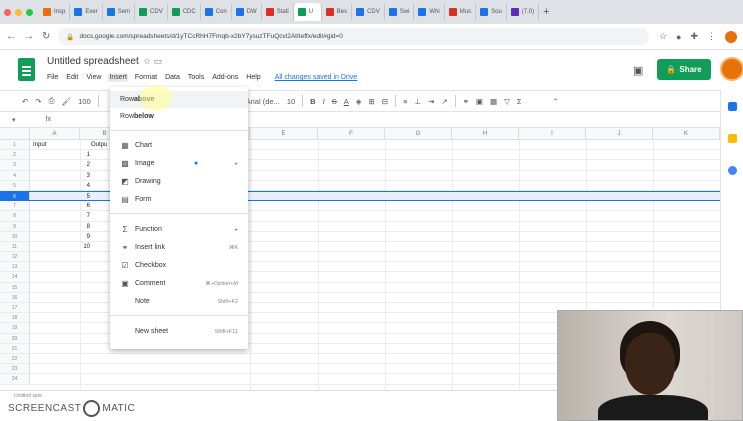 This screenshot has width=743, height=421. What do you see at coordinates (14, 120) in the screenshot?
I see `name-box: ▾` at bounding box center [14, 120].